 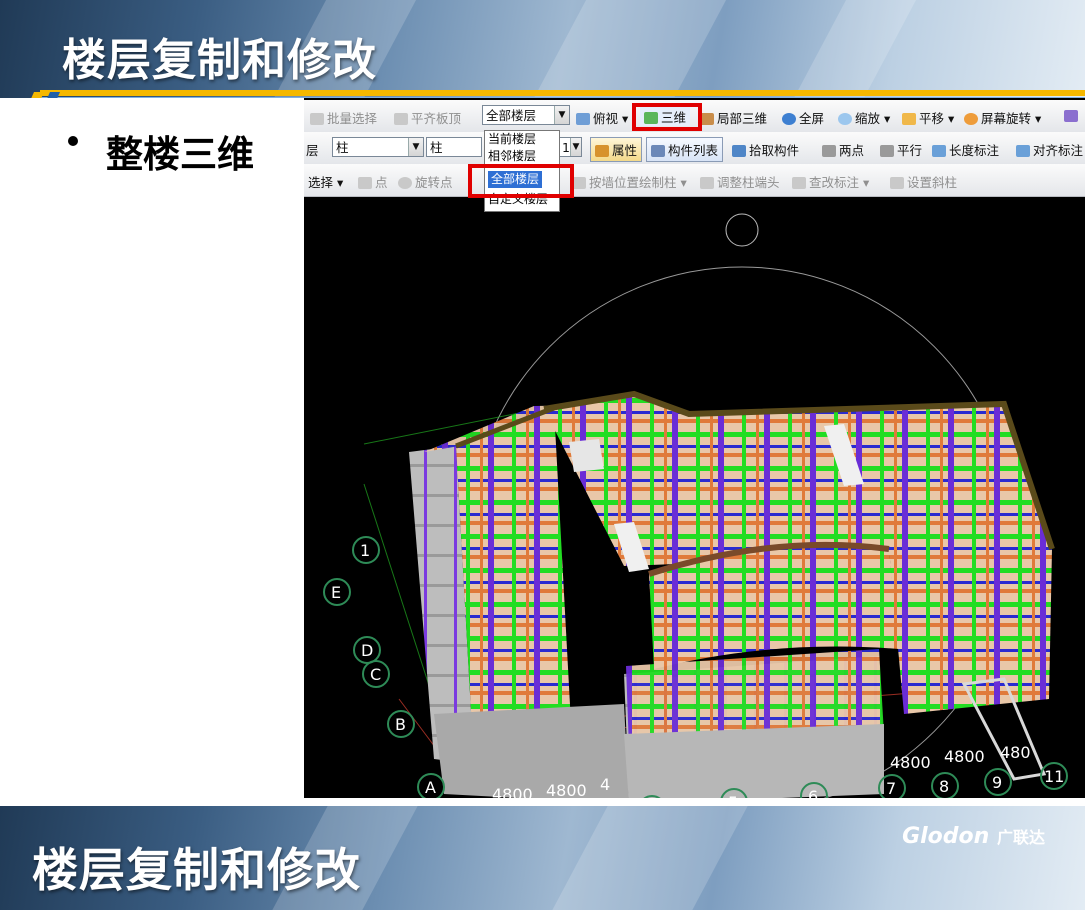 What do you see at coordinates (740, 181) in the screenshot?
I see `adjust-column-end-button: 调整柱端头` at bounding box center [740, 181].